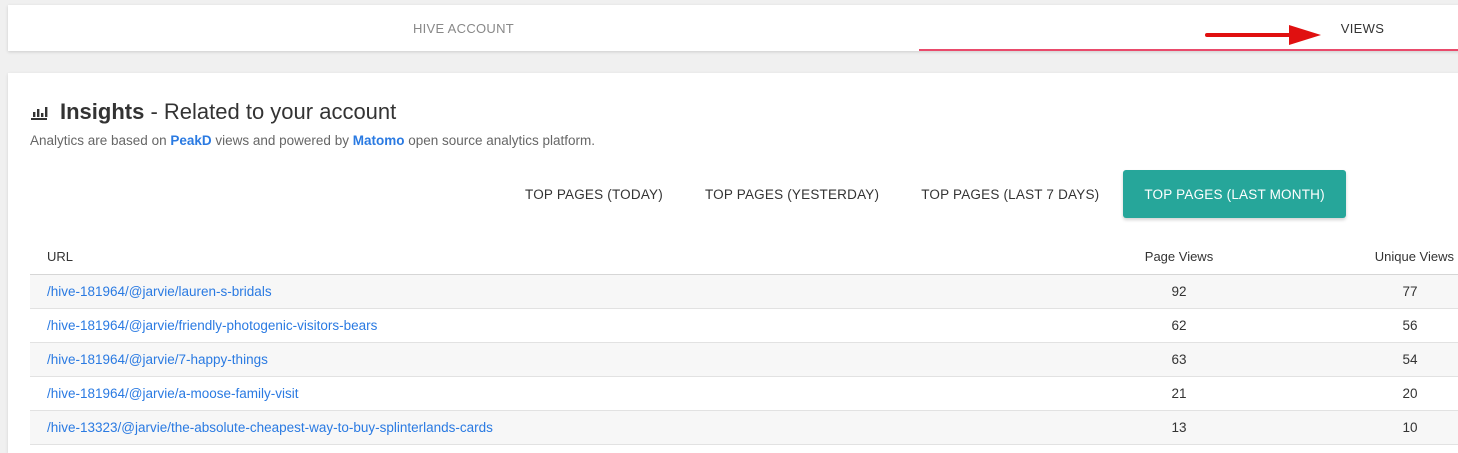 This screenshot has height=453, width=1458. I want to click on row-page-views: 21, so click(1179, 393).